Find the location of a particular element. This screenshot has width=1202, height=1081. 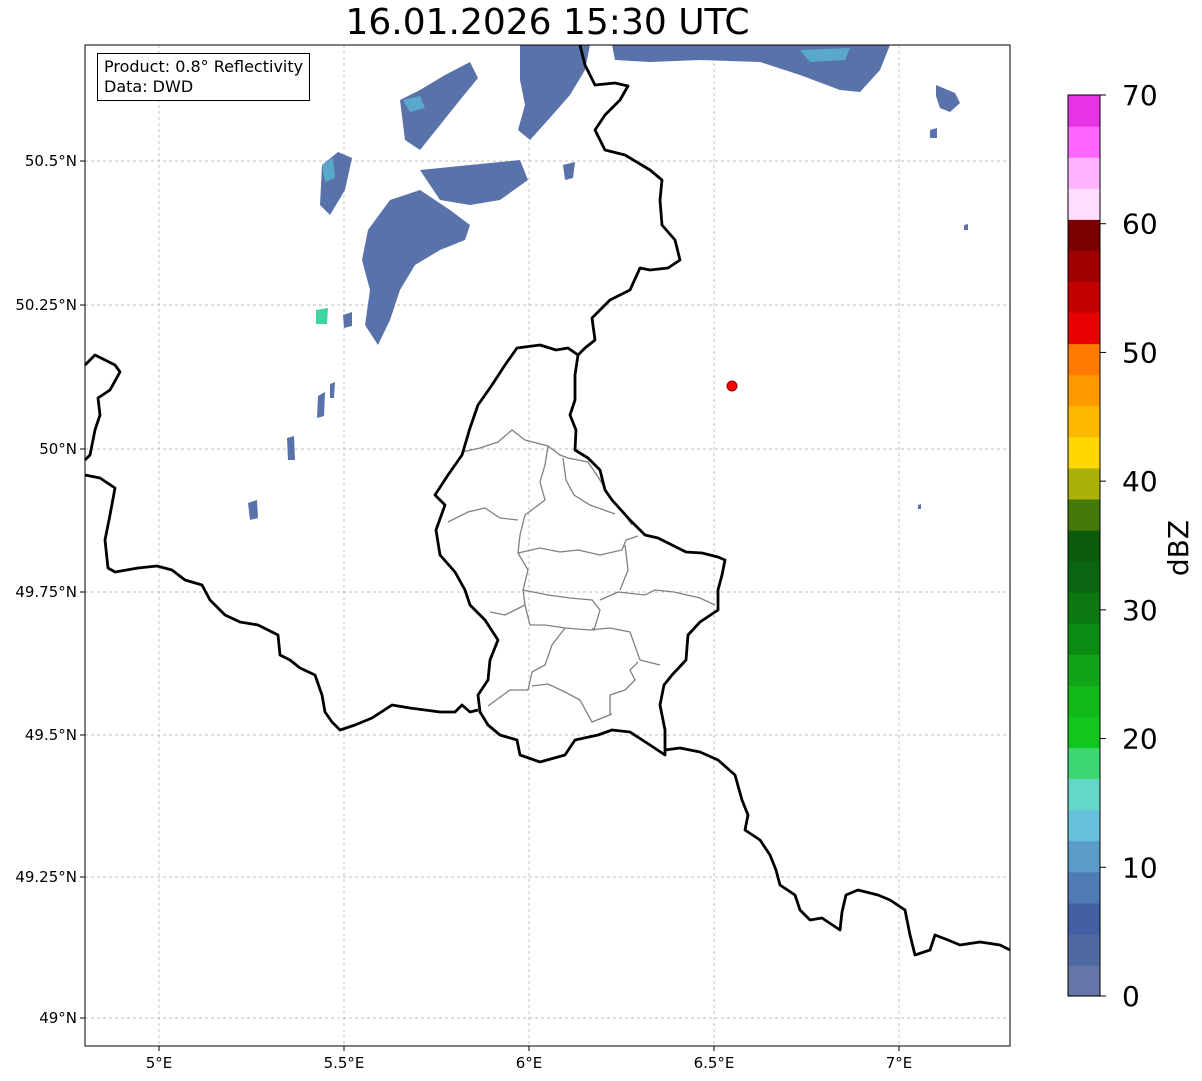

lon-label-6: 6°E is located at coordinates (529, 1063).